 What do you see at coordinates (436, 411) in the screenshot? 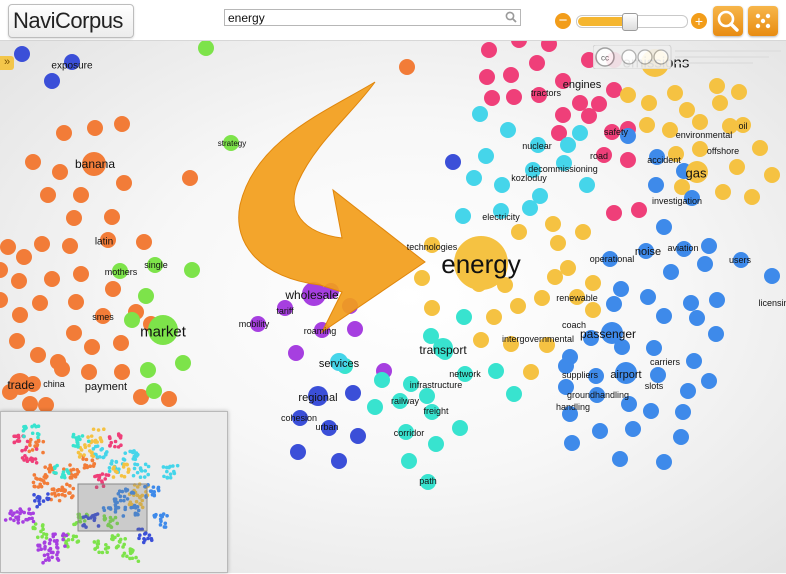
I see `word-label-freight: freight` at bounding box center [436, 411].